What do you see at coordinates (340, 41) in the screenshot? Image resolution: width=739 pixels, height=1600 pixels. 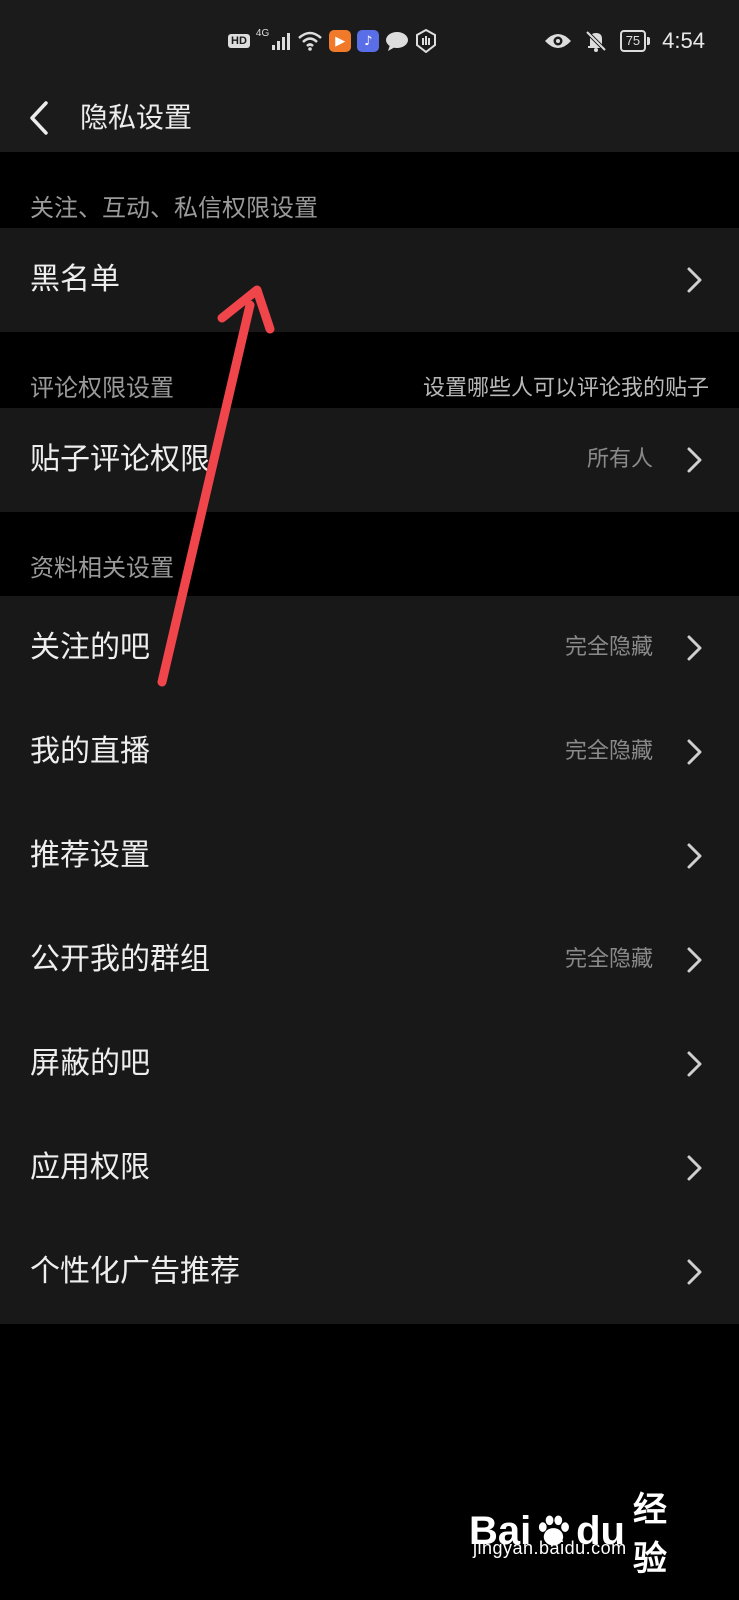 I see `app-orange-icon: ▶` at bounding box center [340, 41].